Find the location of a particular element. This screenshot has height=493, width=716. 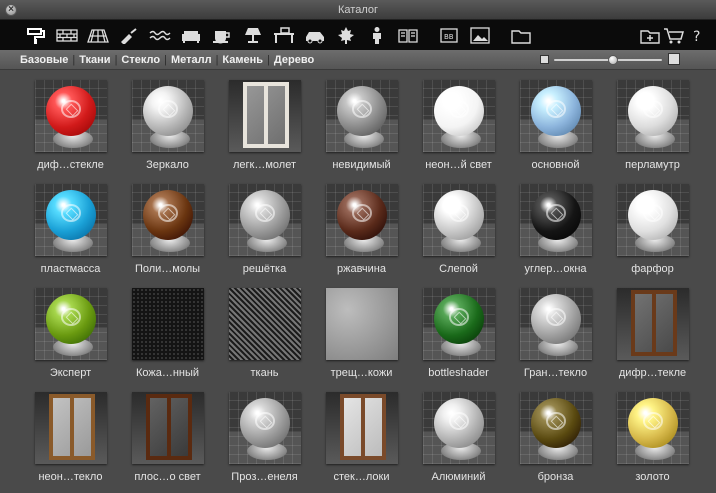

close-button: × is located at coordinates (11, 10).